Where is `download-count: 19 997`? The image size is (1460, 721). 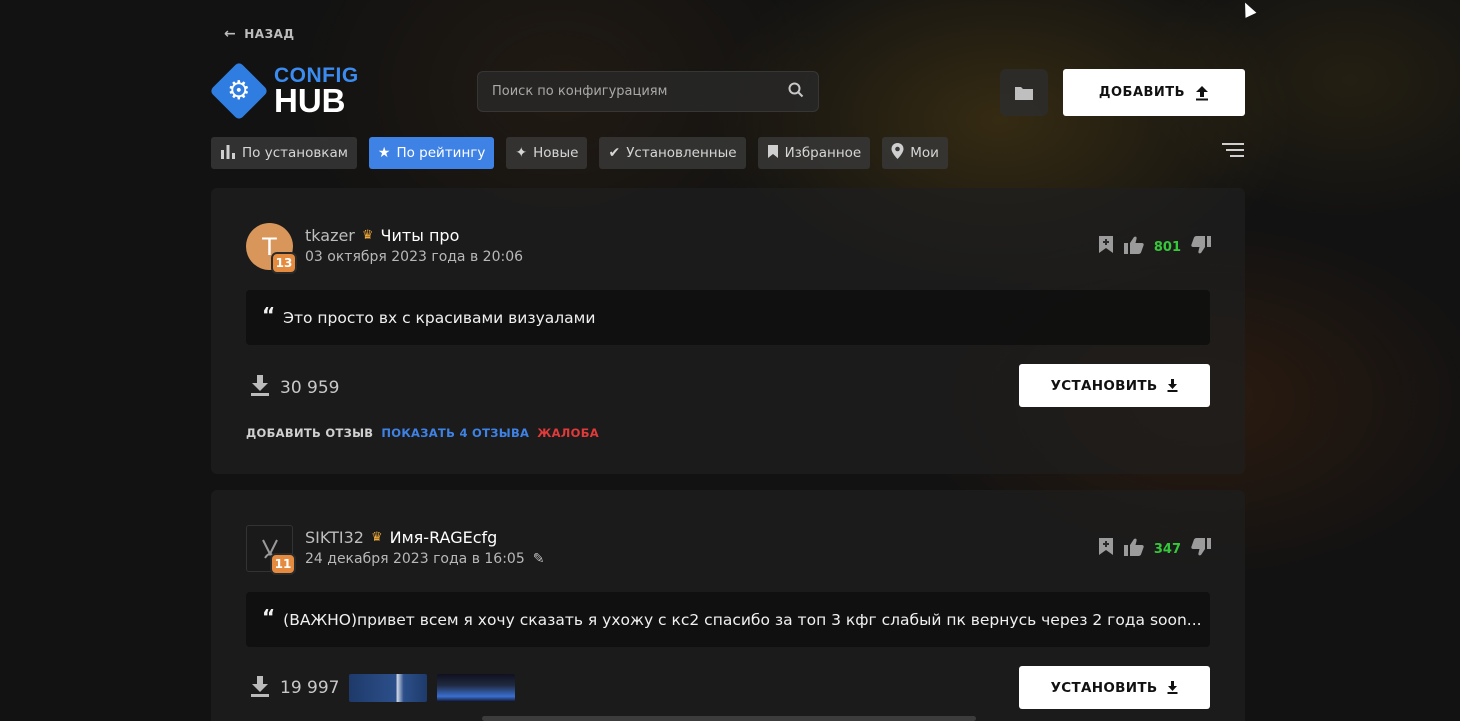 download-count: 19 997 is located at coordinates (383, 688).